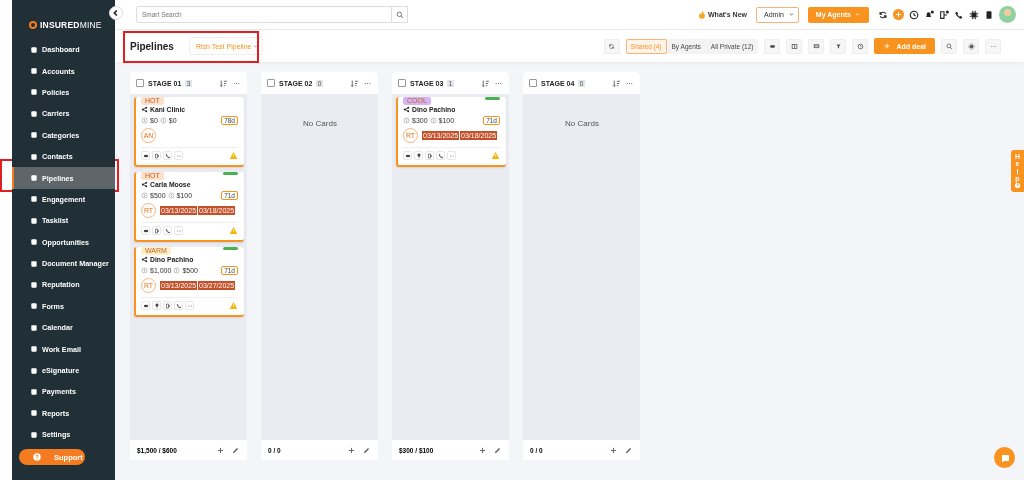 This screenshot has width=1024, height=480. I want to click on layout-button, so click(816, 46).